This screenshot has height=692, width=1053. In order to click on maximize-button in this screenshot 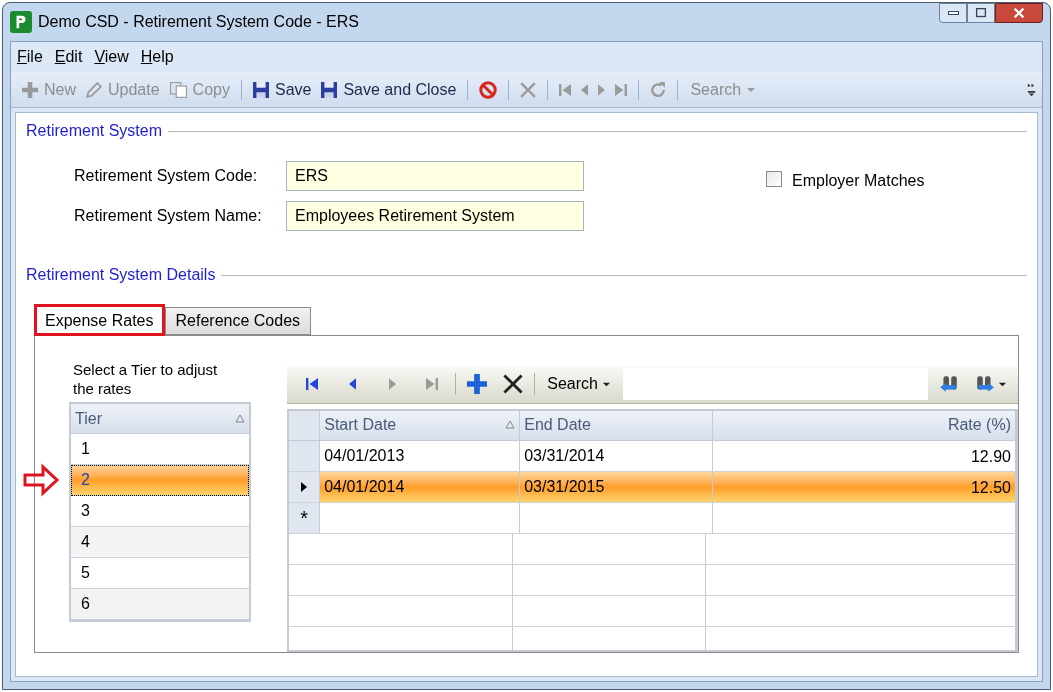, I will do `click(981, 13)`.